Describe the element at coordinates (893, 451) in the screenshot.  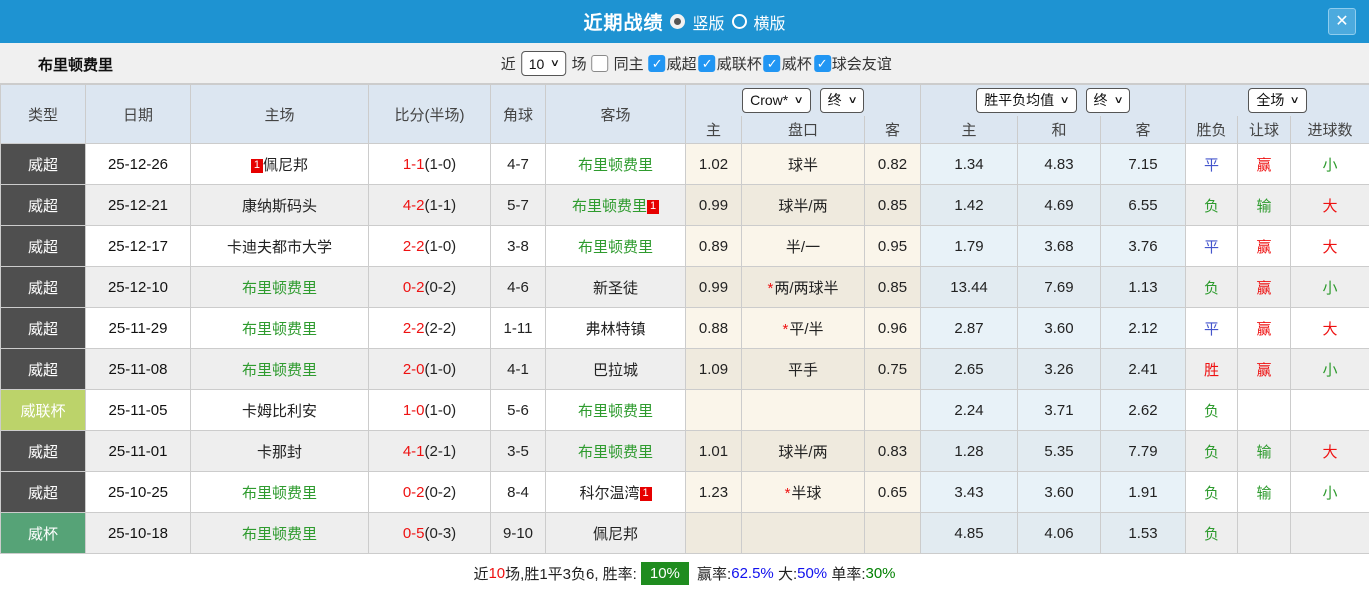
I see `away-odds: 0.83` at that location.